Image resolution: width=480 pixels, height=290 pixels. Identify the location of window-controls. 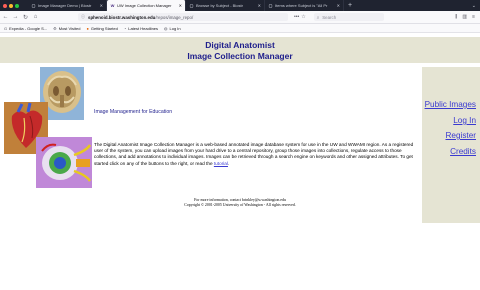
(14, 5).